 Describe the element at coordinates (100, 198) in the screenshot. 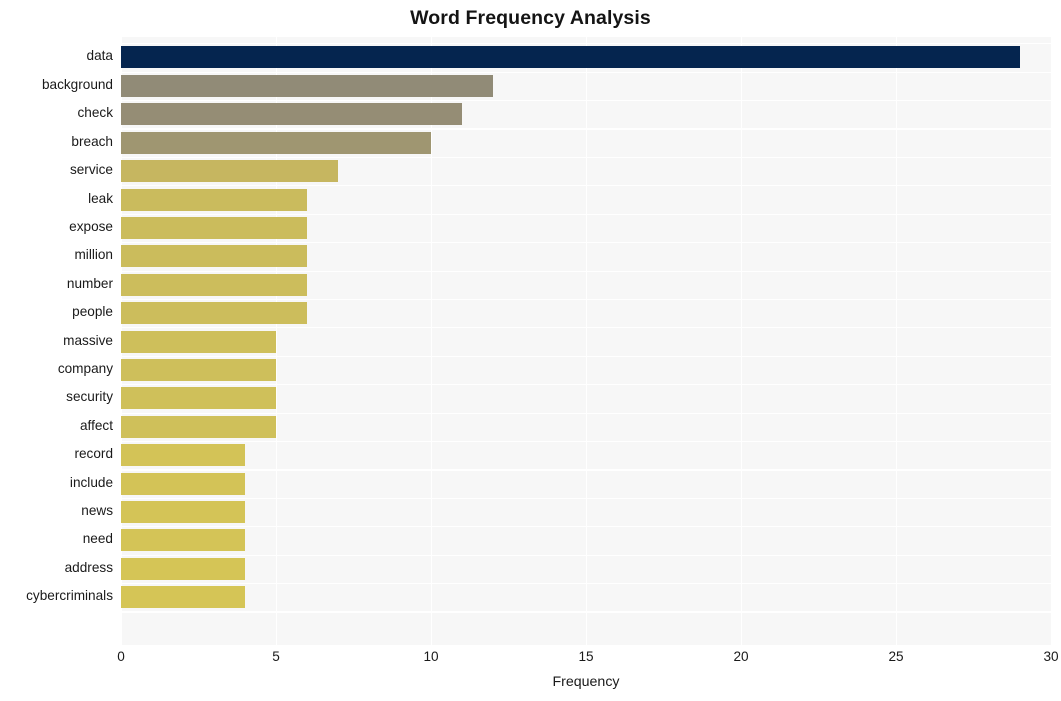

I see `y-tick-label-leak: leak` at that location.